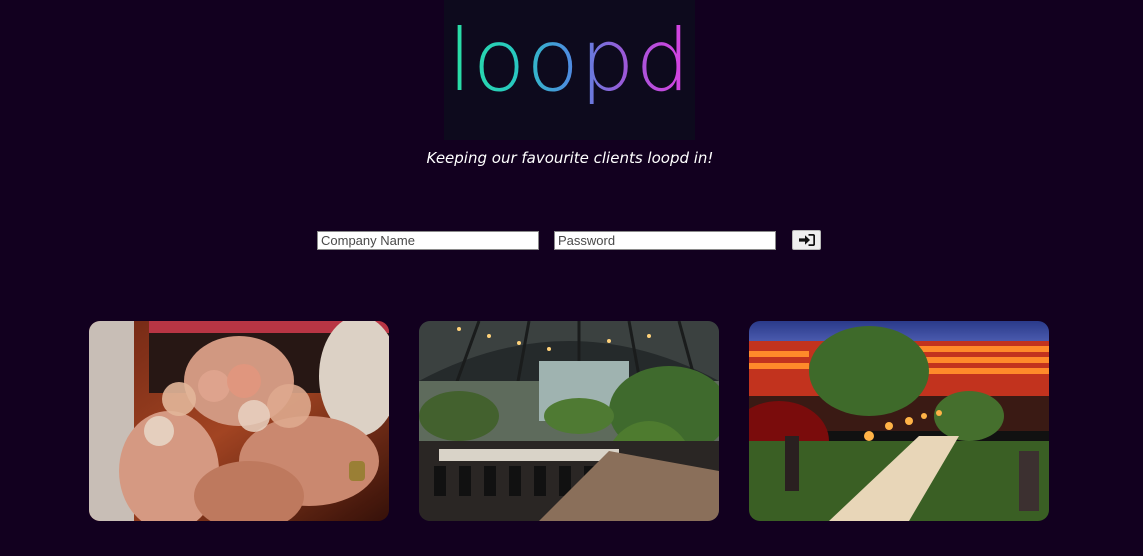 This screenshot has height=556, width=1143. I want to click on photo-stadium-dinner, so click(899, 421).